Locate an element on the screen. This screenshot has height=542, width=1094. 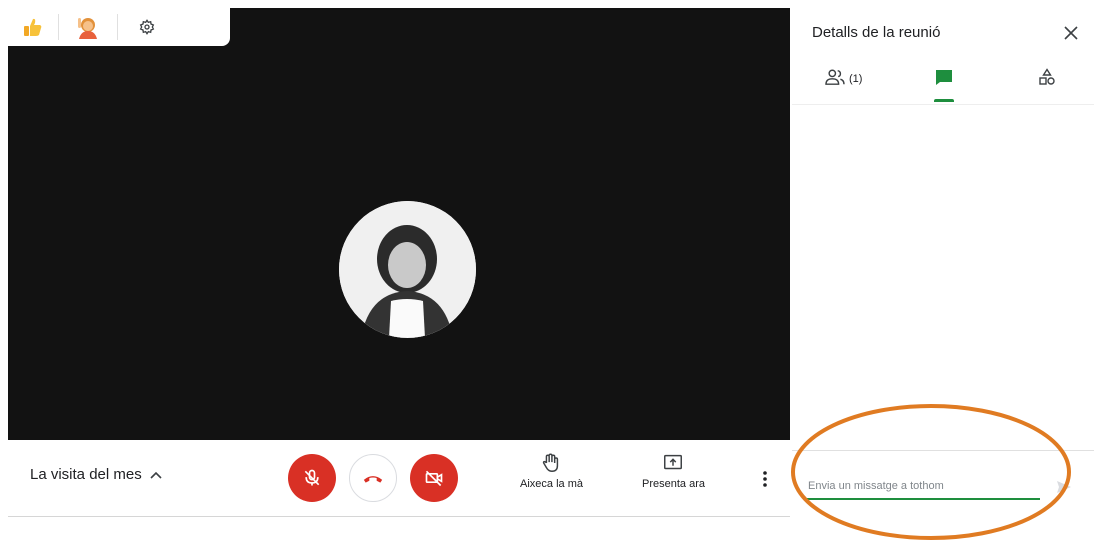
meeting-title-toggle: La visita del mes is located at coordinates (96, 474).